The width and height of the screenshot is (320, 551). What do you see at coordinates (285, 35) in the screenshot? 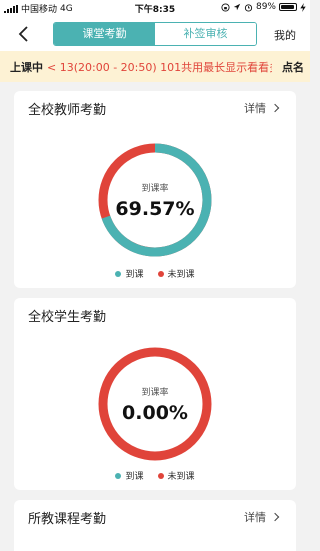
I see `my-link: 我的` at bounding box center [285, 35].